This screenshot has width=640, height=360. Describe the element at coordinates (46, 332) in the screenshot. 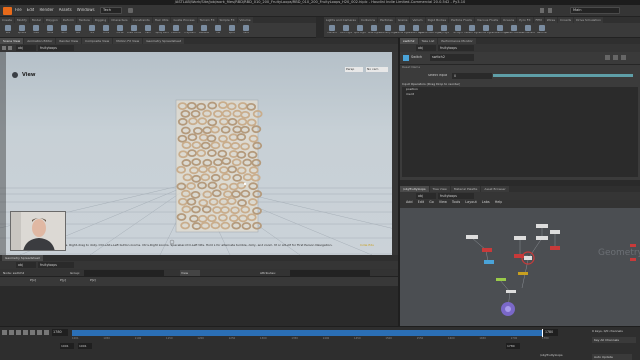

I see `jump-end-icon` at that location.